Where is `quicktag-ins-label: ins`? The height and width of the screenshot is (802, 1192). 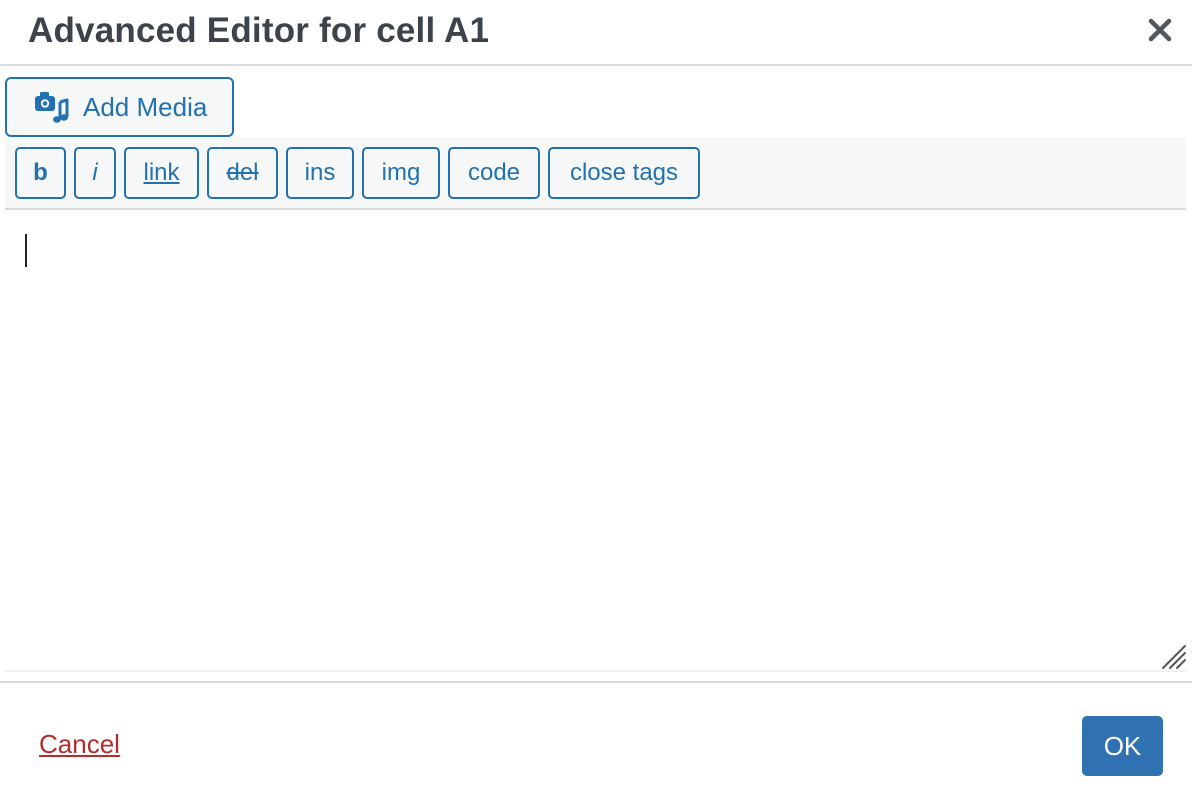
quicktag-ins-label: ins is located at coordinates (320, 172).